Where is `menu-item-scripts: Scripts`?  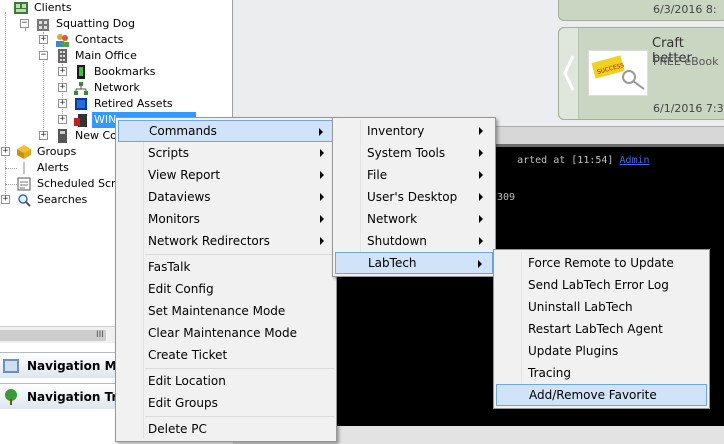
menu-item-scripts: Scripts is located at coordinates (226, 153).